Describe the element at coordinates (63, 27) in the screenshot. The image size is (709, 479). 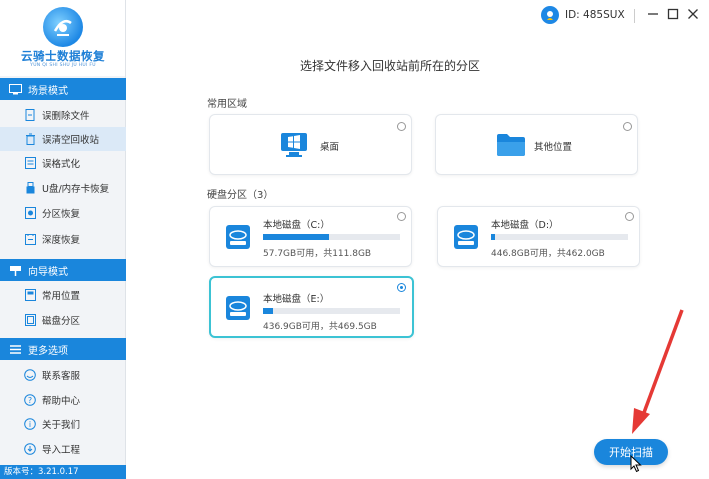
I see `app-logo-icon` at that location.